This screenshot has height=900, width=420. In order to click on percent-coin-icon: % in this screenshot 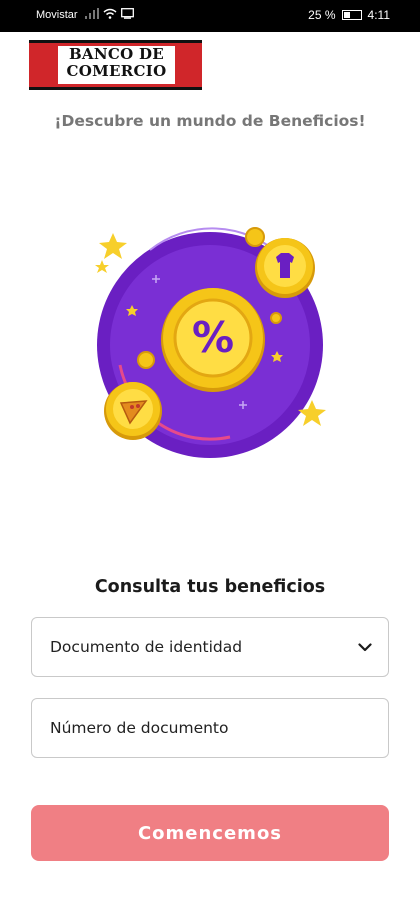, I will do `click(213, 340)`.